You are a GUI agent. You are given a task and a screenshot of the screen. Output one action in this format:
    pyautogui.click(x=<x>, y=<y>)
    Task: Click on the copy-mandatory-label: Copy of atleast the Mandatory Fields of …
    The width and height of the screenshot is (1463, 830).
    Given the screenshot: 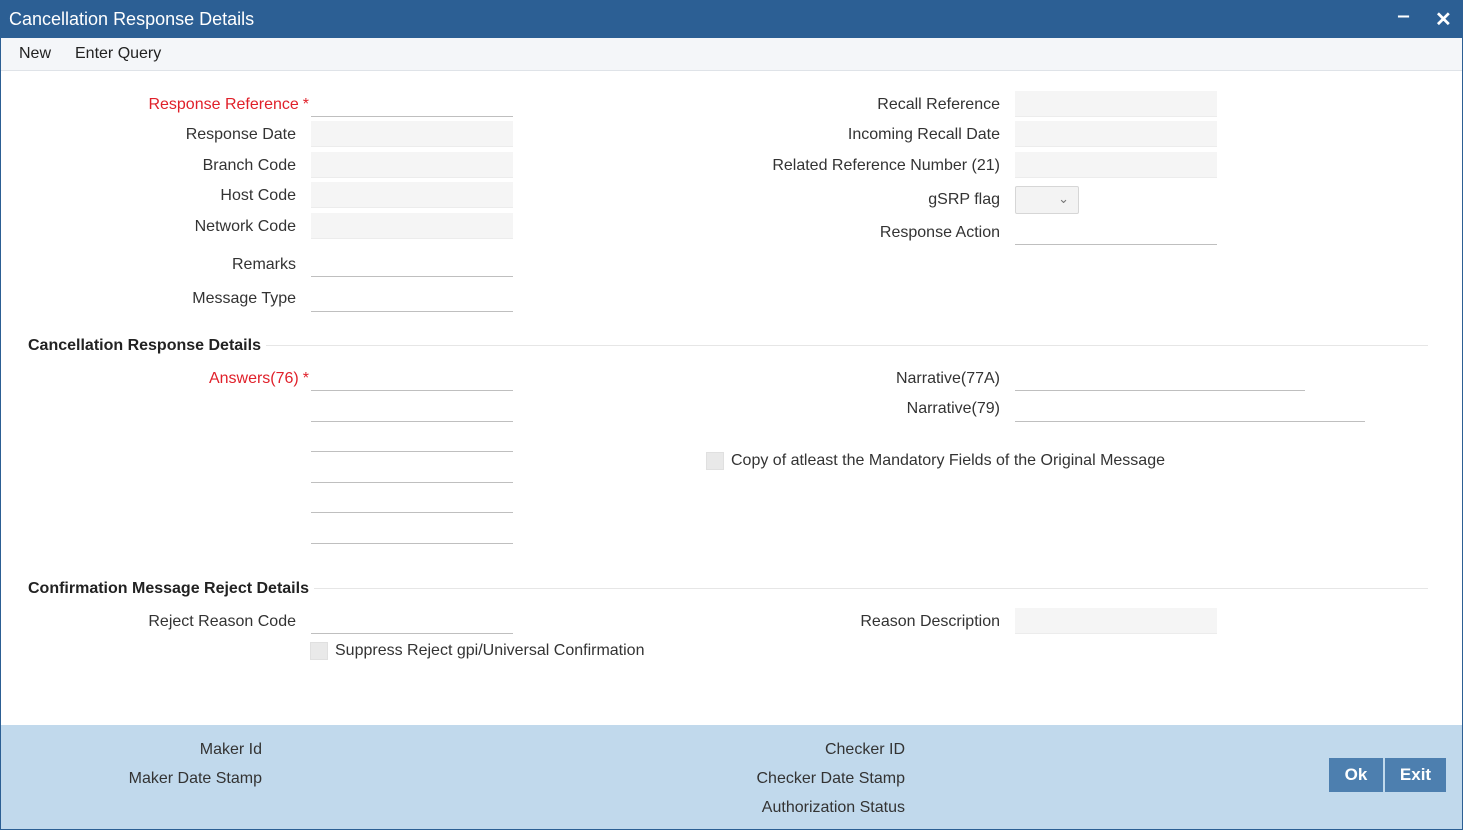 What is the action you would take?
    pyautogui.click(x=948, y=460)
    